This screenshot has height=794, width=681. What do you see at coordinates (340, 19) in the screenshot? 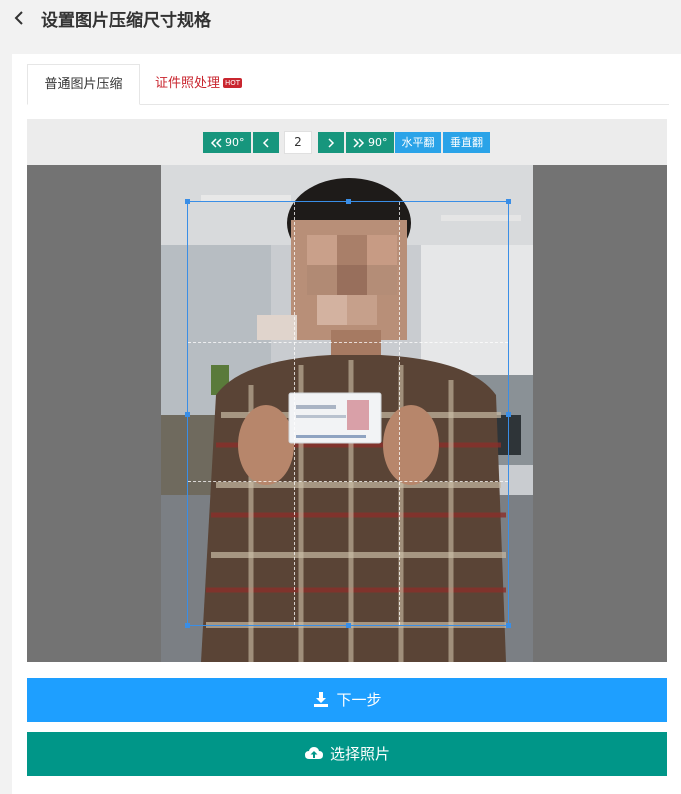
I see `header: 设置图片压缩尺寸规格` at bounding box center [340, 19].